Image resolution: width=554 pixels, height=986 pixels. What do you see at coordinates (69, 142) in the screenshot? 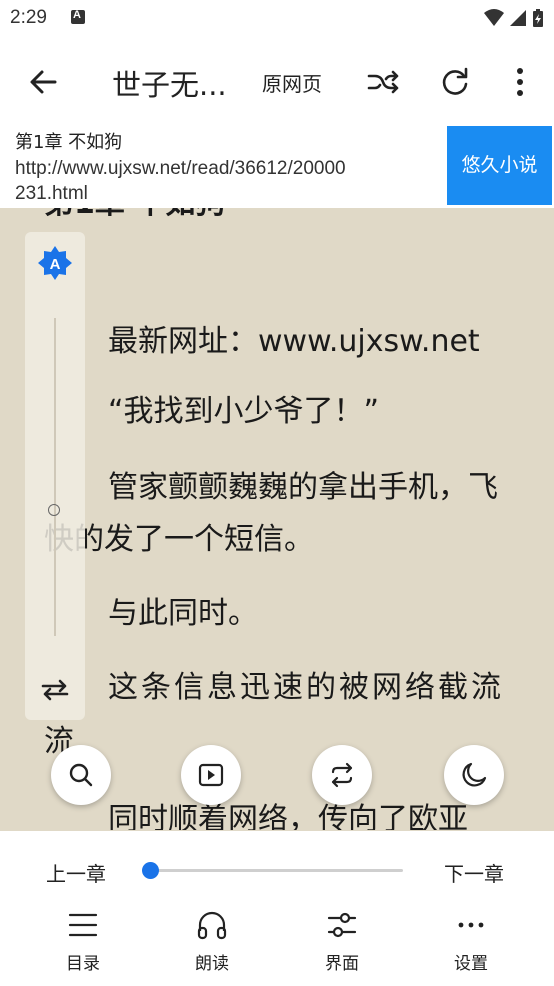
I see `chapter-name: 第1章 不如狗` at bounding box center [69, 142].